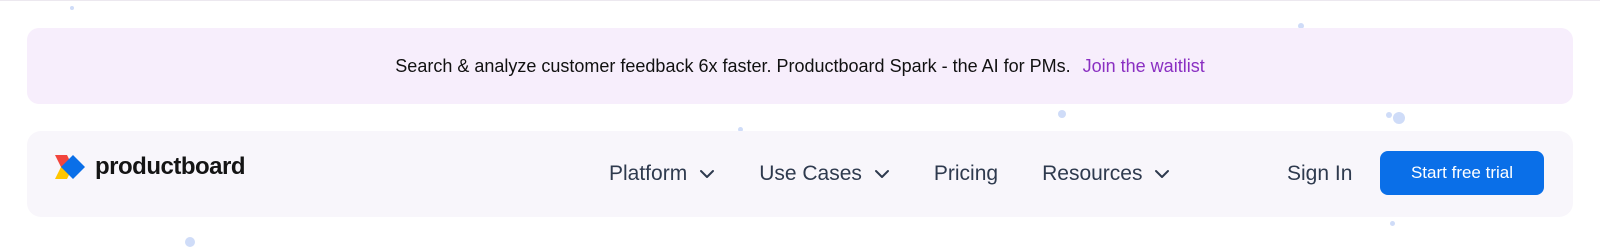  I want to click on nav-item-label: Platform, so click(648, 173).